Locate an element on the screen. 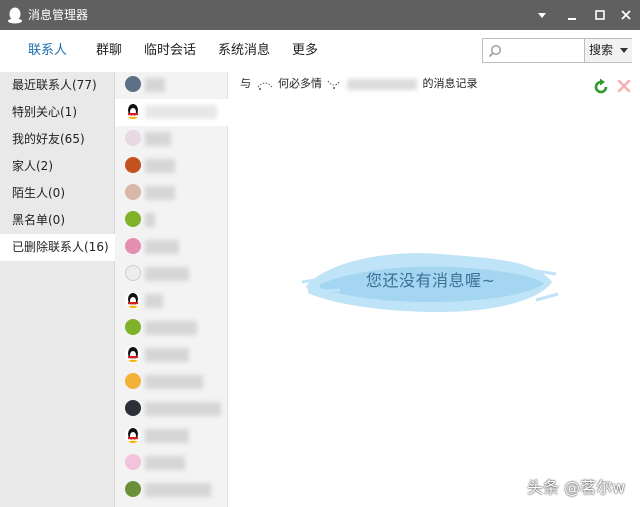  empty-message: 您还没有消息喔~ is located at coordinates (431, 280).